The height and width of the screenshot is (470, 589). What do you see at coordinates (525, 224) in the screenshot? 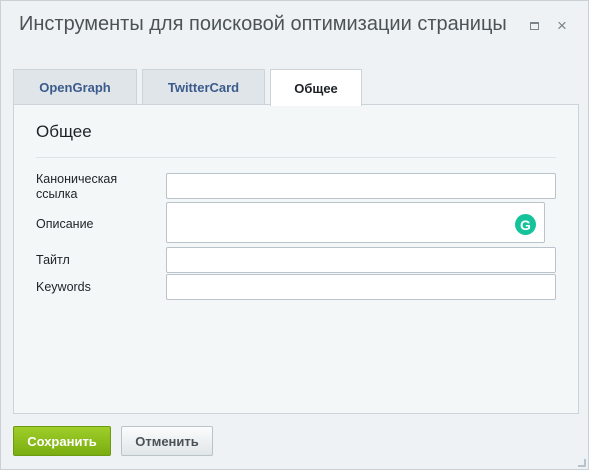
I see `grammarly-icon: G` at bounding box center [525, 224].